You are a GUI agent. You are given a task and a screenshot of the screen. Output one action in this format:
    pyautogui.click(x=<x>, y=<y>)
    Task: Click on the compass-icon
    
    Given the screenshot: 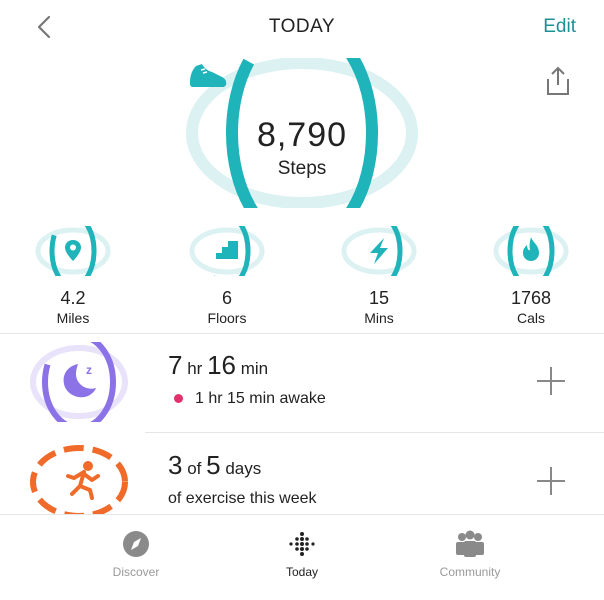 What is the action you would take?
    pyautogui.click(x=136, y=544)
    